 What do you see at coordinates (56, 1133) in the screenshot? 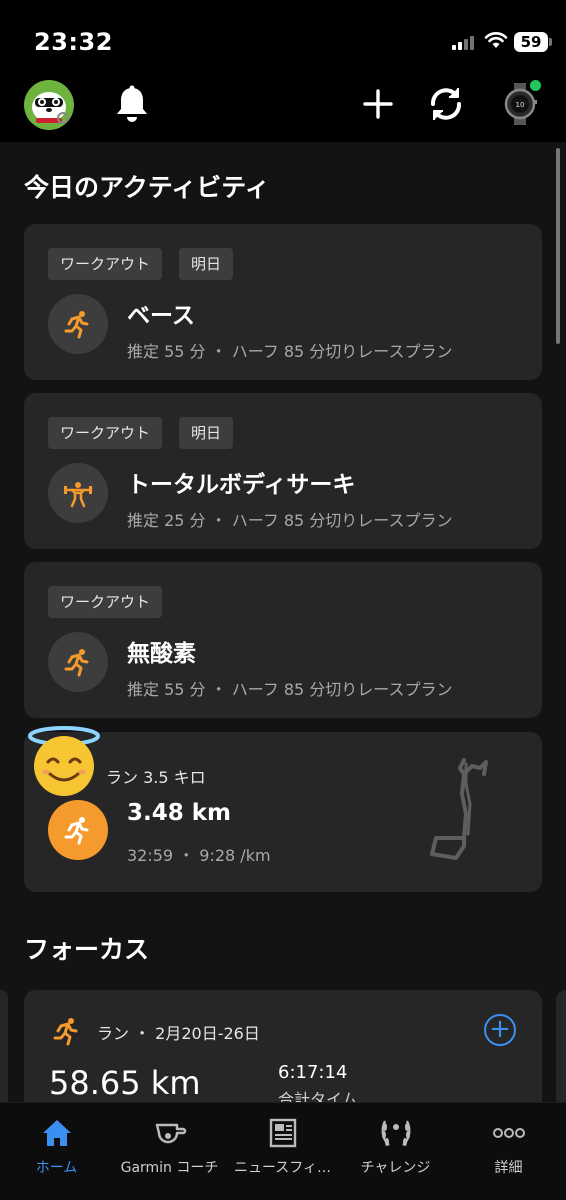
I see `home-icon` at bounding box center [56, 1133].